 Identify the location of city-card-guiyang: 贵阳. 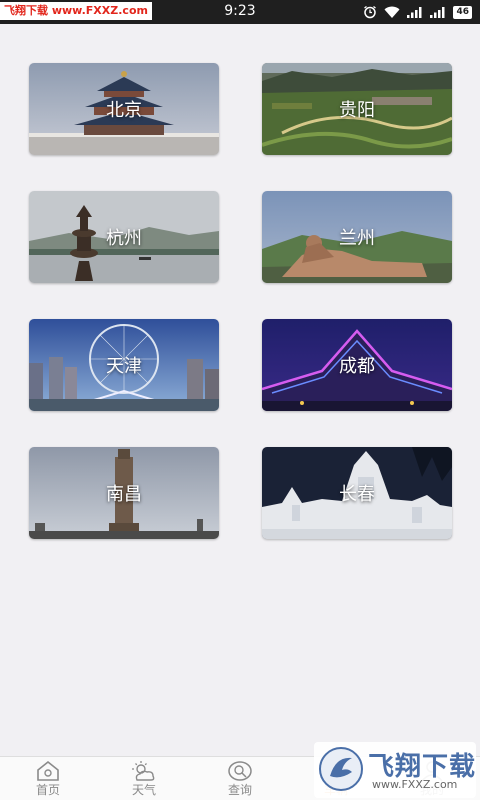
(357, 109).